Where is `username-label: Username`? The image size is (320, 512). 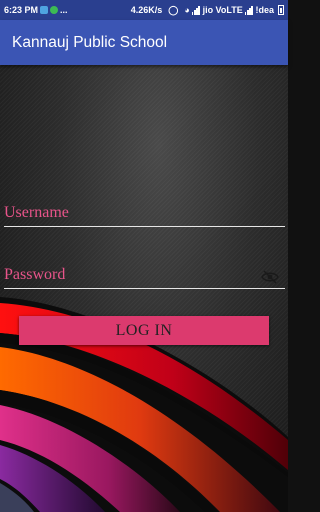 username-label: Username is located at coordinates (36, 212).